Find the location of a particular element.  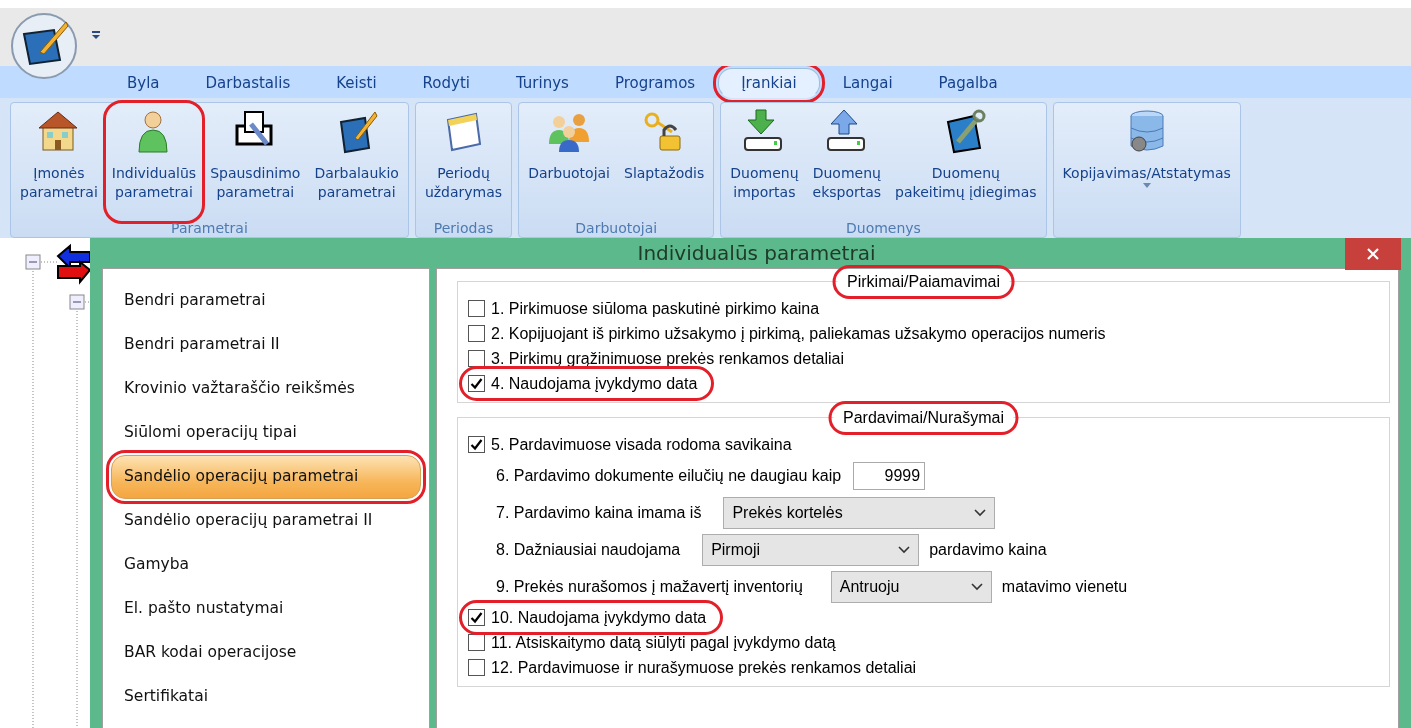

ribbon-tab: Pagalba is located at coordinates (968, 83).